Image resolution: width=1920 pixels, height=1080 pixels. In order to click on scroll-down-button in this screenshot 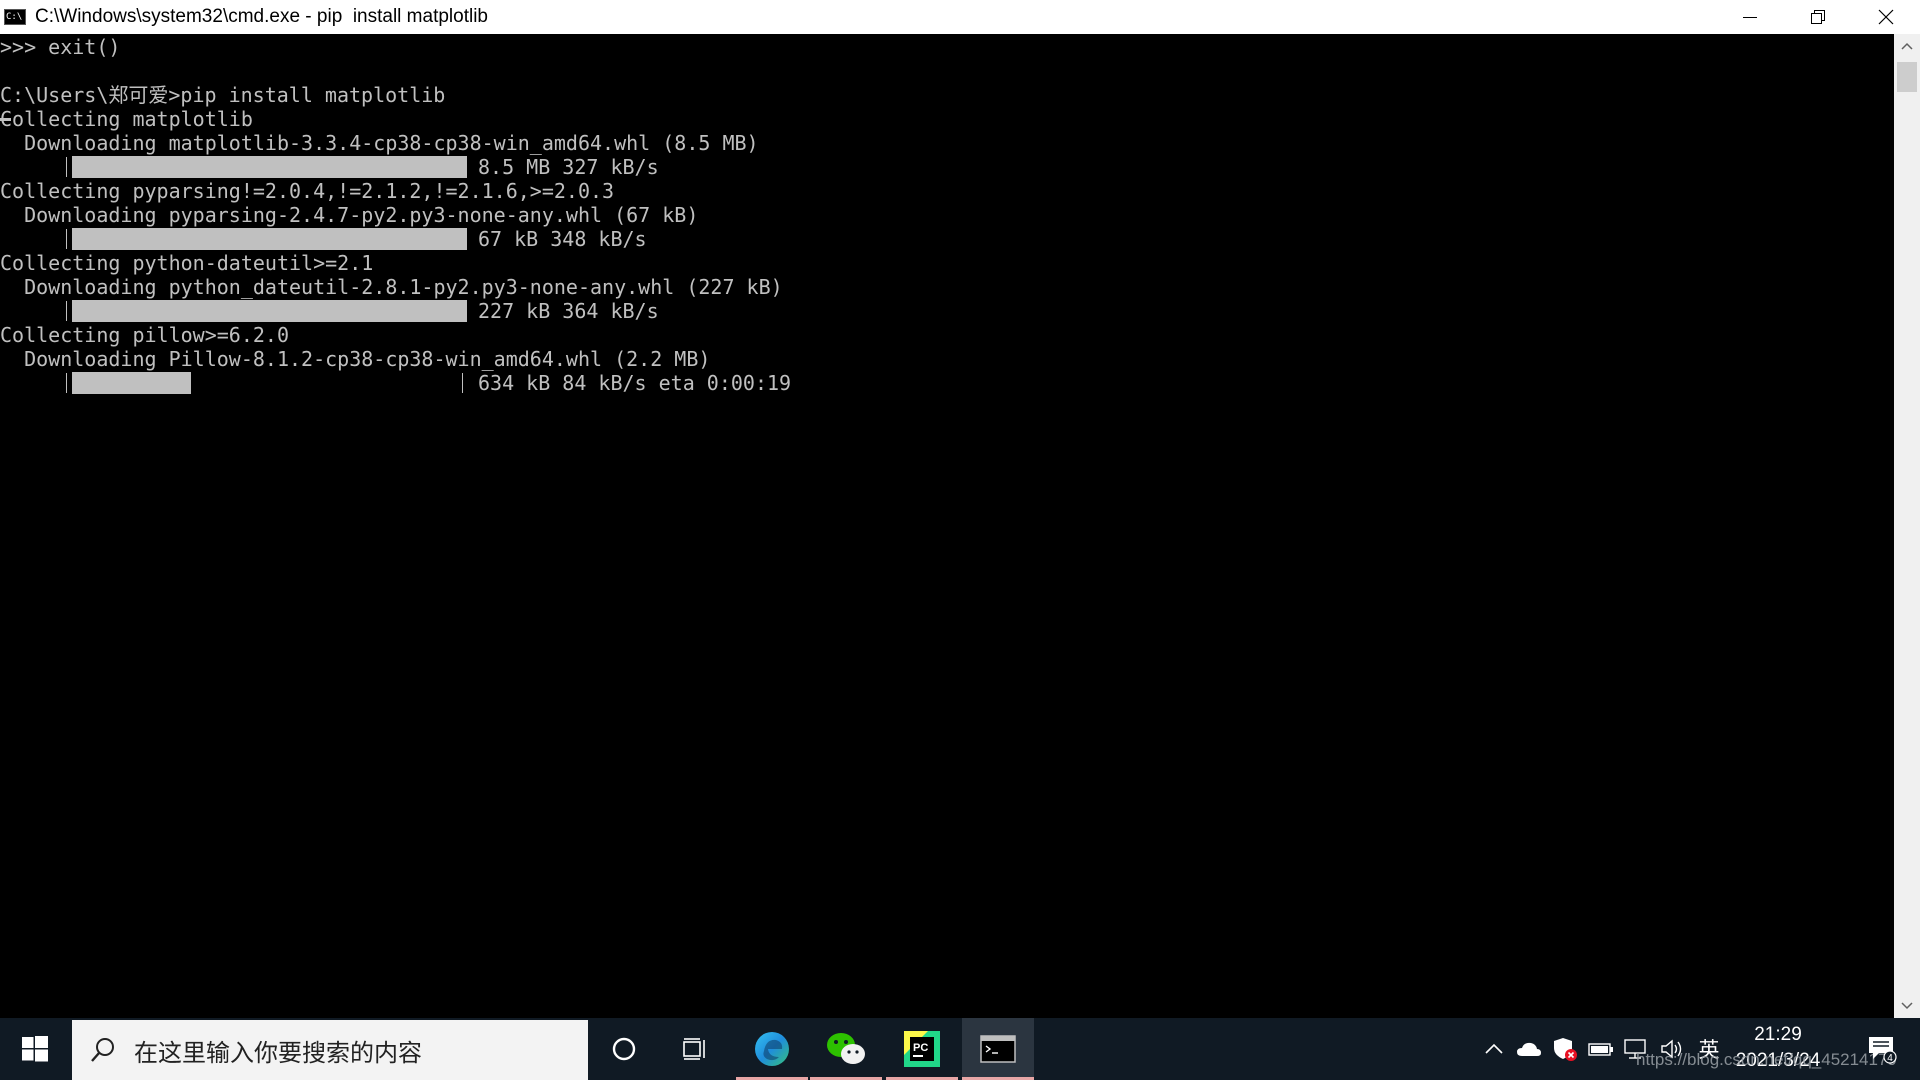, I will do `click(1907, 1006)`.